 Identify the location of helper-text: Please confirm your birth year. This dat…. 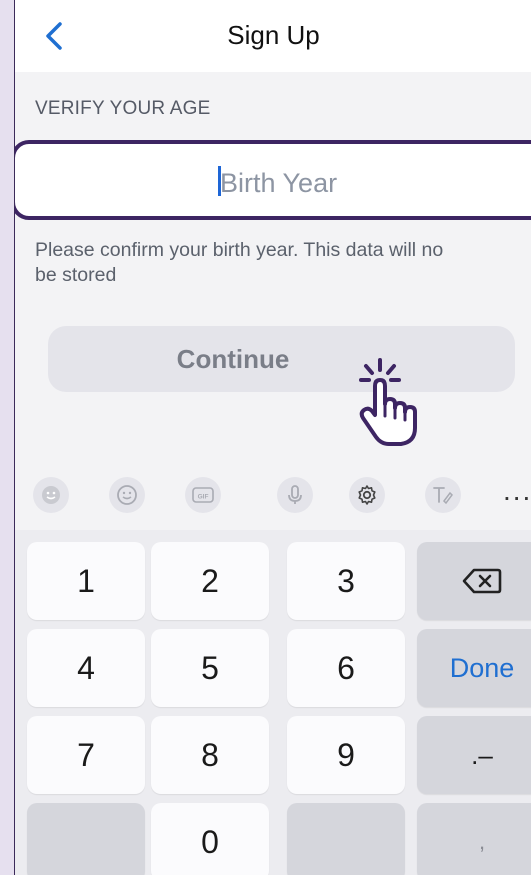
(239, 262).